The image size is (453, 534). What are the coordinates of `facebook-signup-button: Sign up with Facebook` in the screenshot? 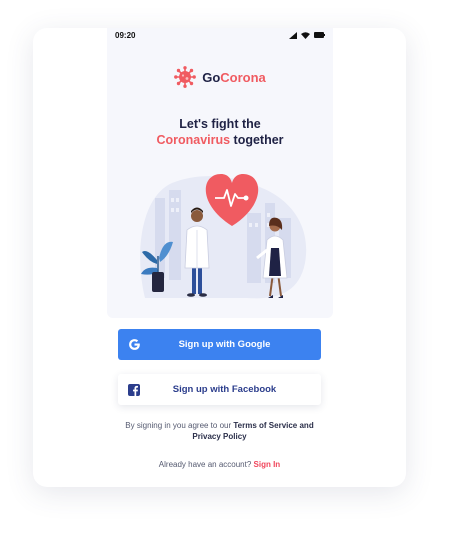 It's located at (219, 389).